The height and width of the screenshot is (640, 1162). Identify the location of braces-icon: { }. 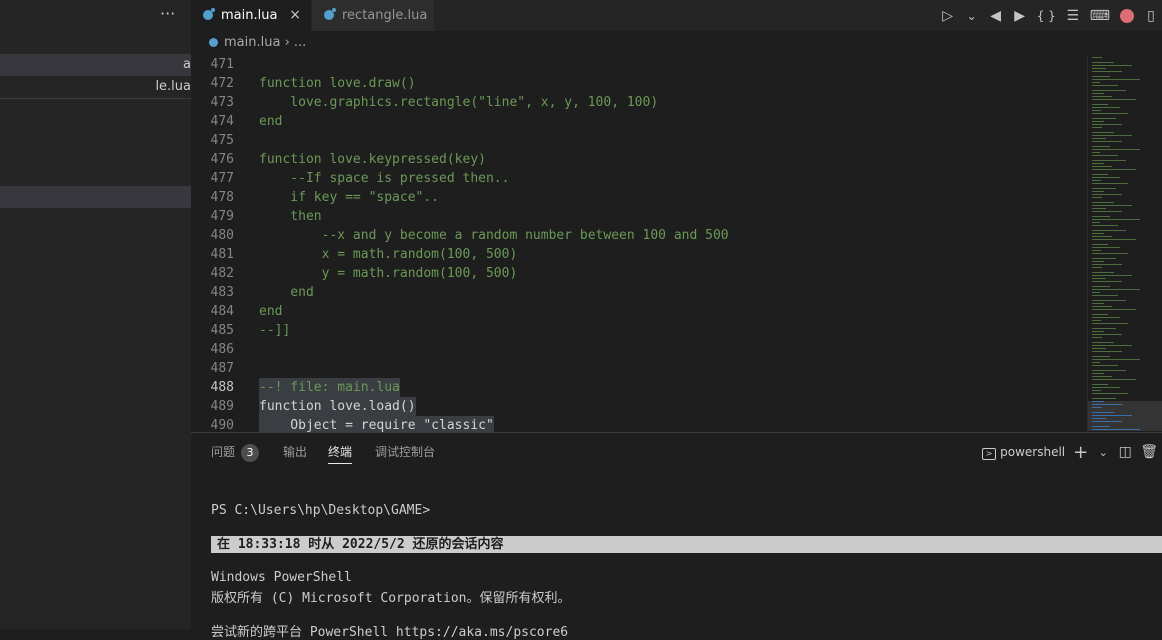
(1046, 16).